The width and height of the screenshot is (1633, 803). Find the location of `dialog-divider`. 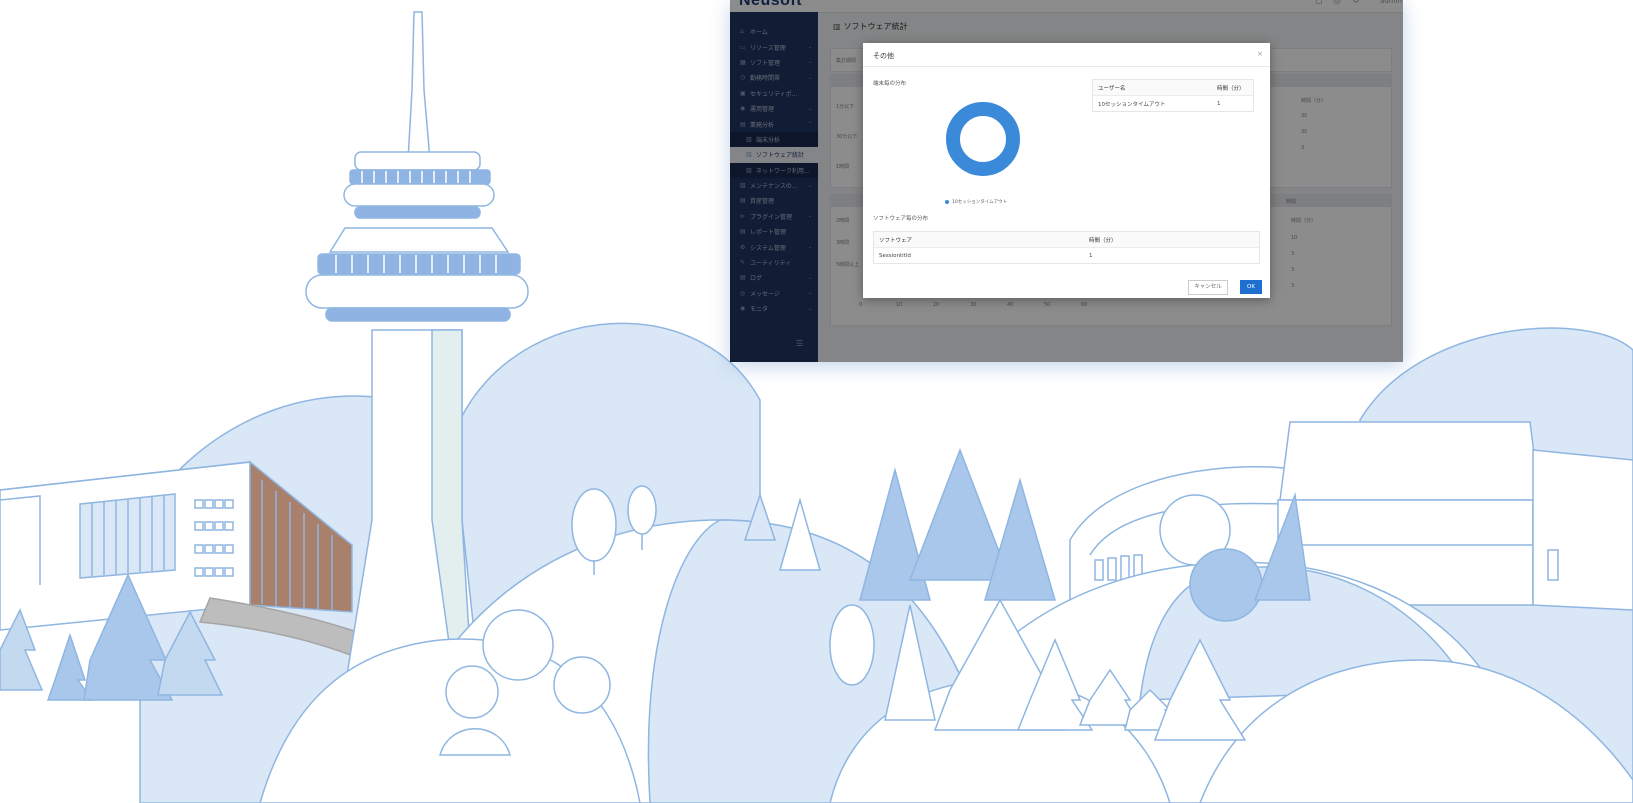

dialog-divider is located at coordinates (1066, 66).